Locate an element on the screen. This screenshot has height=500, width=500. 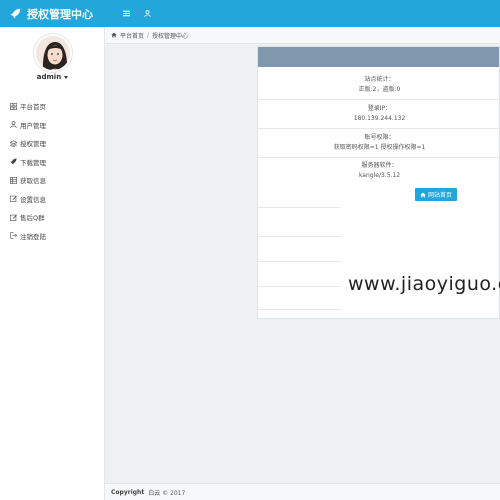
permissions-label: 账号权限： is located at coordinates (379, 137).